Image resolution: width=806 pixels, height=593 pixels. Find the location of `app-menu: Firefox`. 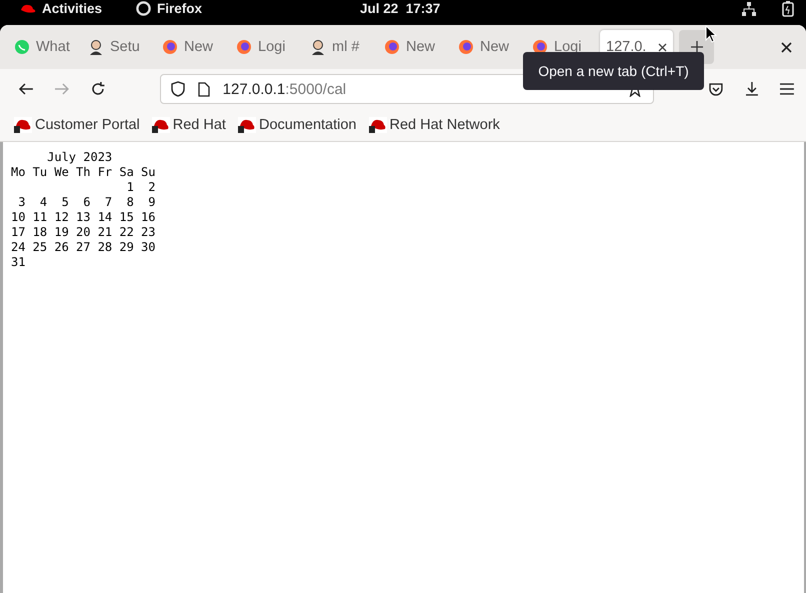

app-menu: Firefox is located at coordinates (179, 8).